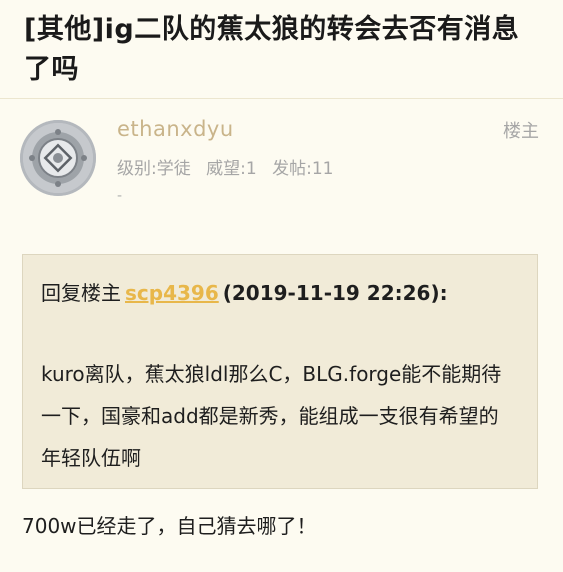 Image resolution: width=563 pixels, height=572 pixels. I want to click on author-stats: 级别:学徒 威望:1 发帖:11, so click(230, 166).